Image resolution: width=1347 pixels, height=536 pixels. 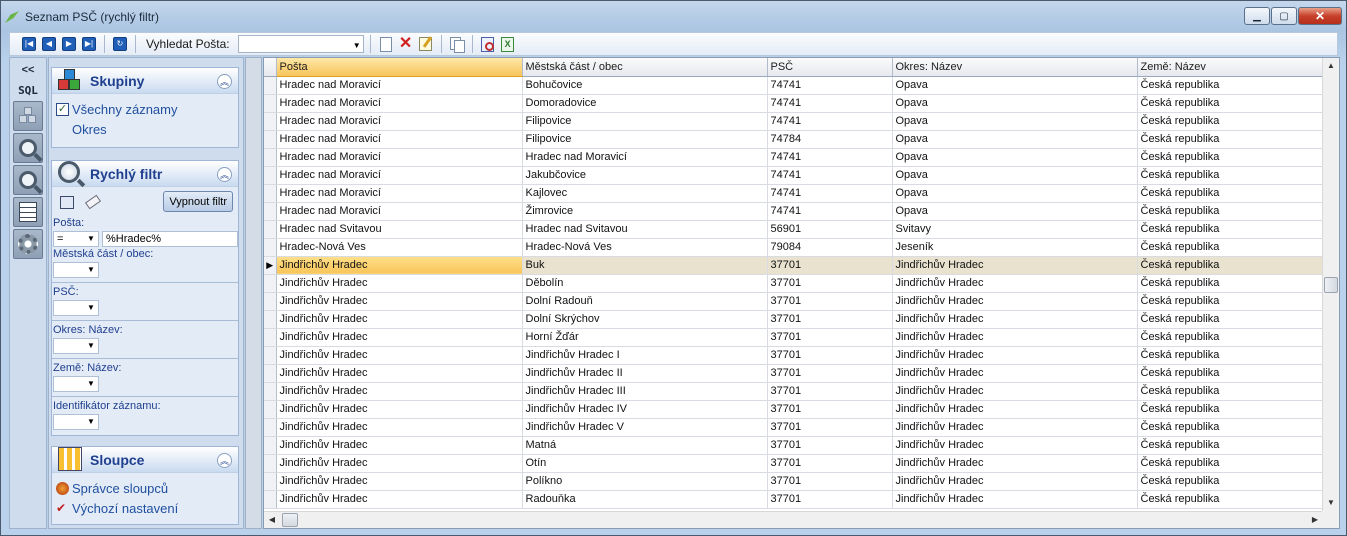 I want to click on refresh-button: ↻, so click(x=120, y=44).